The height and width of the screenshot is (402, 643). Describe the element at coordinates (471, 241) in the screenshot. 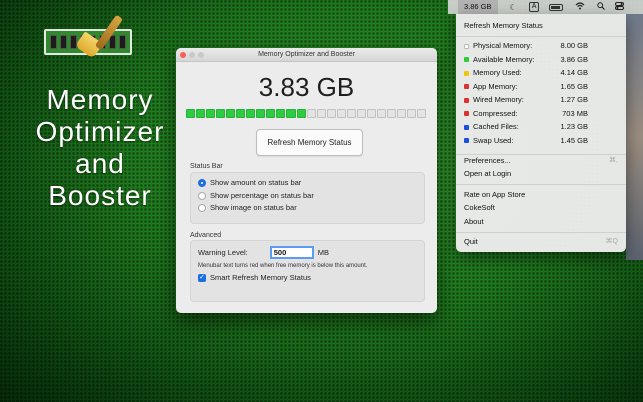

I see `quit-label: Quit` at that location.